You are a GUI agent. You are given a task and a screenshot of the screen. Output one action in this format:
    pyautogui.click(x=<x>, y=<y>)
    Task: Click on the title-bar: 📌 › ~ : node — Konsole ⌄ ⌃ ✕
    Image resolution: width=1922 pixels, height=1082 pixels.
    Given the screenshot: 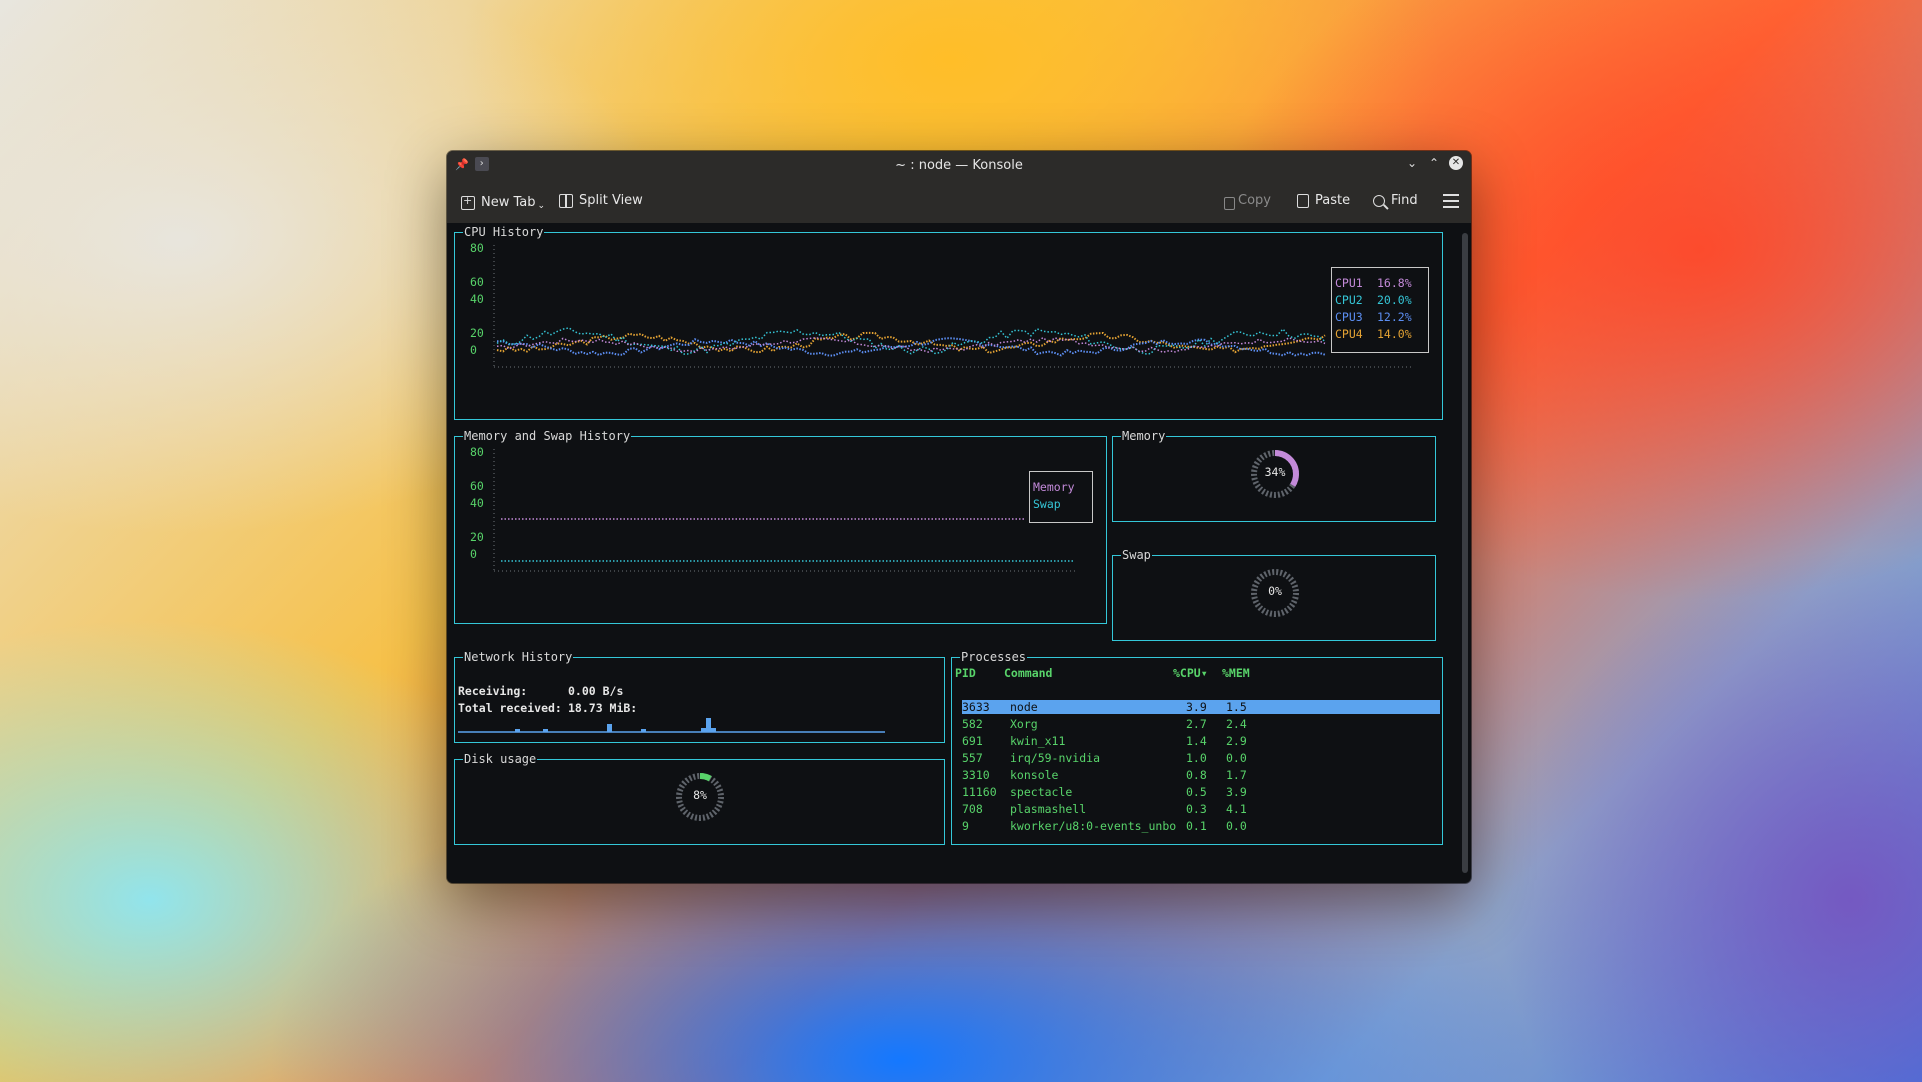 What is the action you would take?
    pyautogui.click(x=959, y=166)
    